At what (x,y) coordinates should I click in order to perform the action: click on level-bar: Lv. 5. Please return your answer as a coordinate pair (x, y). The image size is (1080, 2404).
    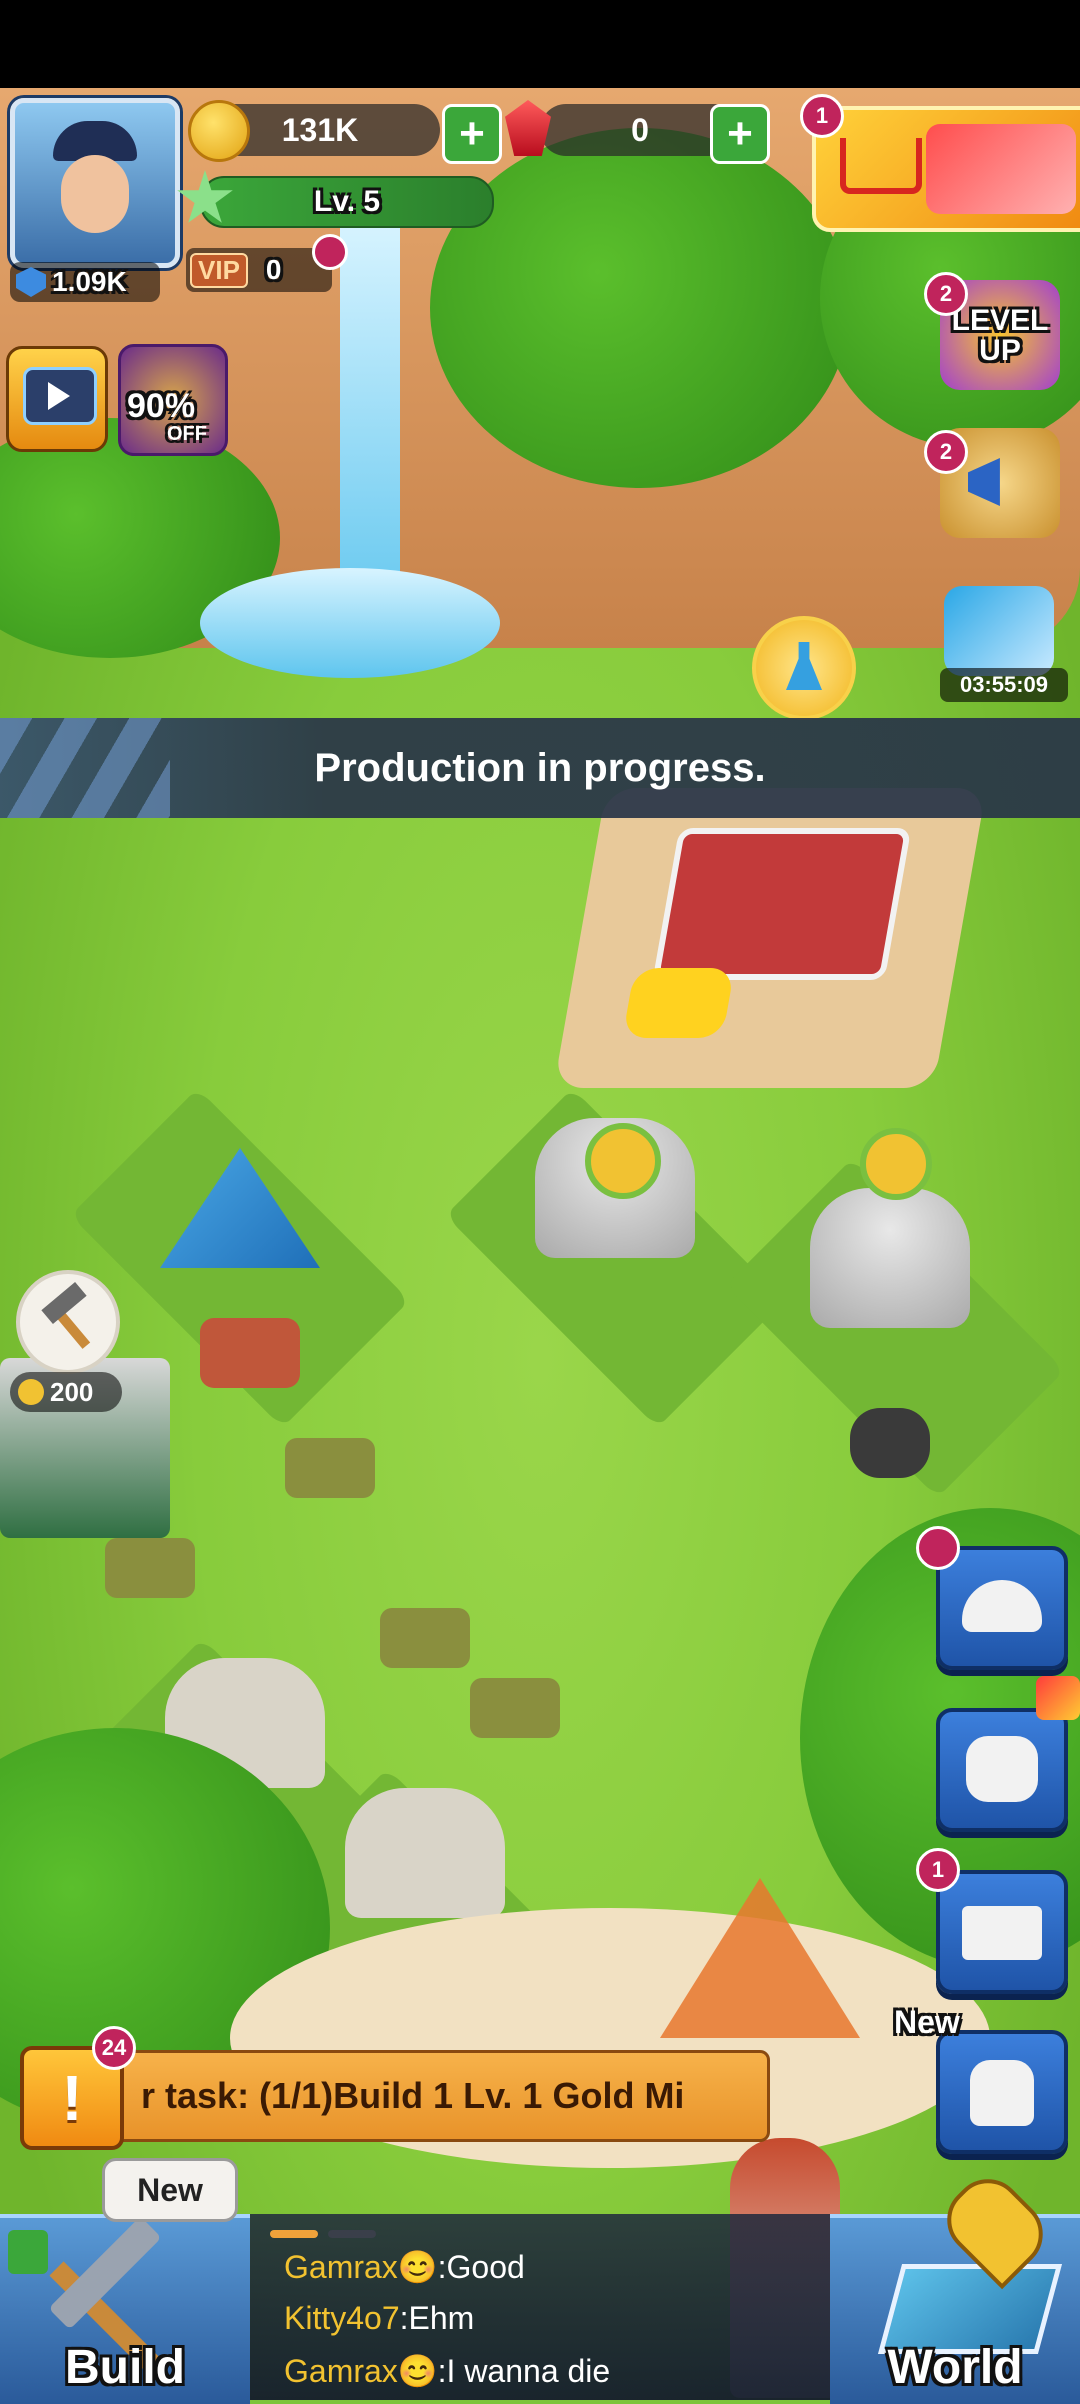
    Looking at the image, I should click on (347, 202).